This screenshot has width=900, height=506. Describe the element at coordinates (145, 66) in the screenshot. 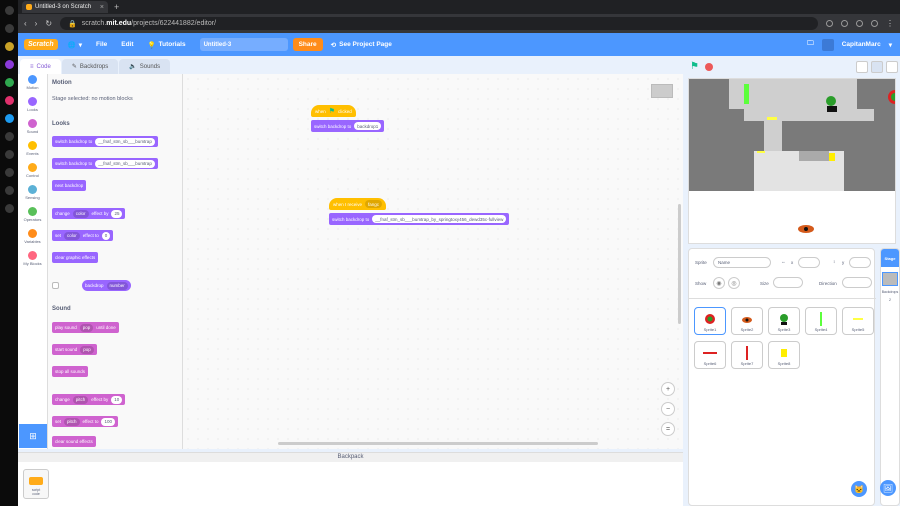

I see `tab-sounds: 🔈 Sounds` at that location.